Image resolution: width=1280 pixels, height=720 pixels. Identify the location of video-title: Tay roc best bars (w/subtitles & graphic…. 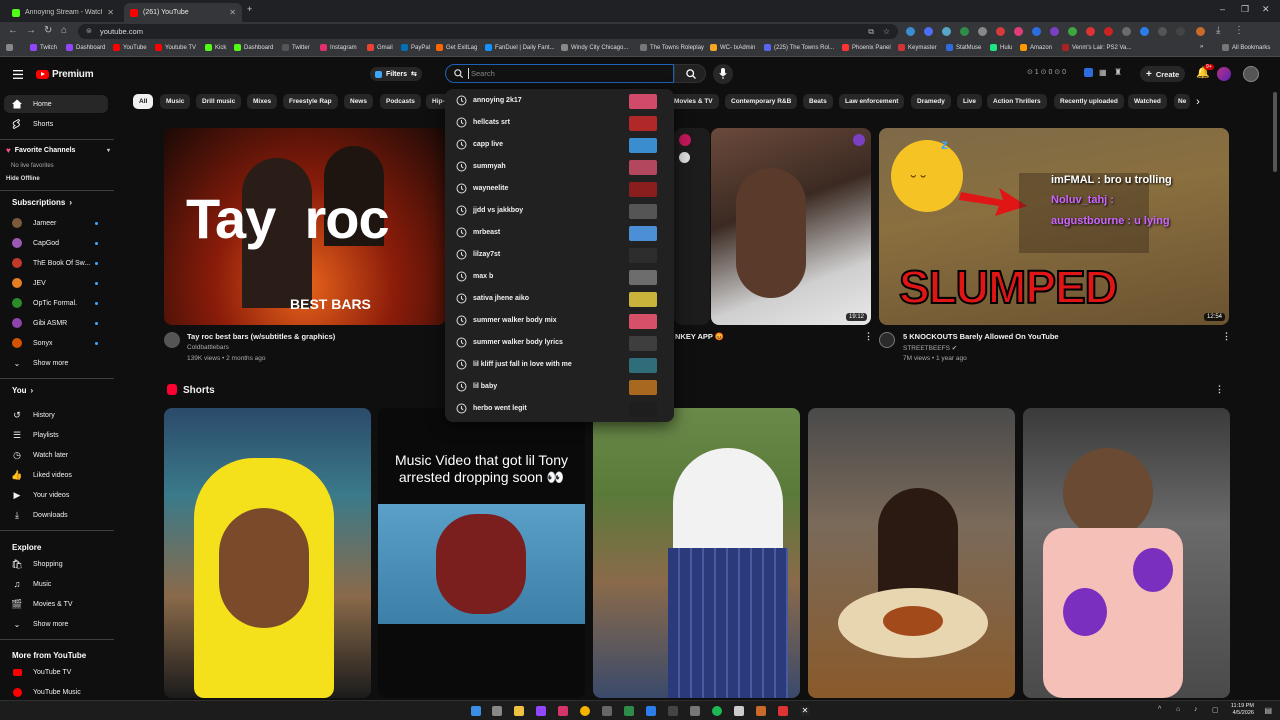
(261, 336).